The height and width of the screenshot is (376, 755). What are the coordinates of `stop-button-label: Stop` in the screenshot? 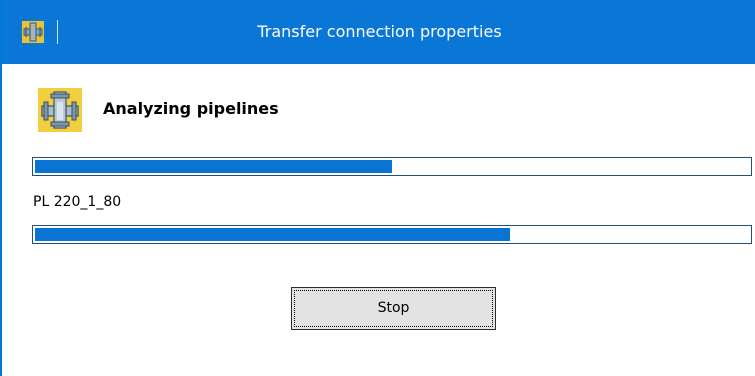 It's located at (393, 308).